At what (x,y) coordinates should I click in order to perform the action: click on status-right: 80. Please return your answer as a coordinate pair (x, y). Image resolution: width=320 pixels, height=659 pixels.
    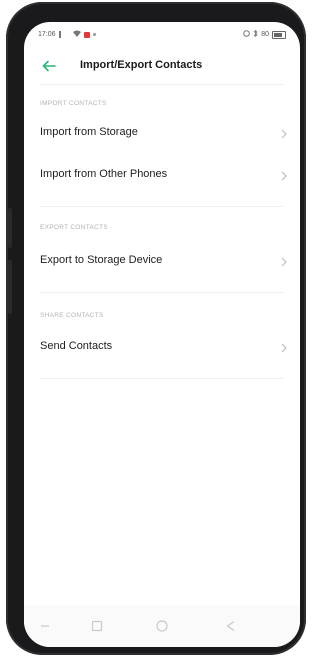
    Looking at the image, I should click on (264, 34).